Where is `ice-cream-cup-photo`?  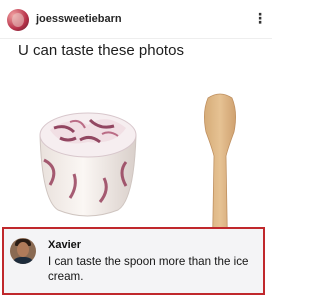
ice-cream-cup-photo is located at coordinates (88, 164).